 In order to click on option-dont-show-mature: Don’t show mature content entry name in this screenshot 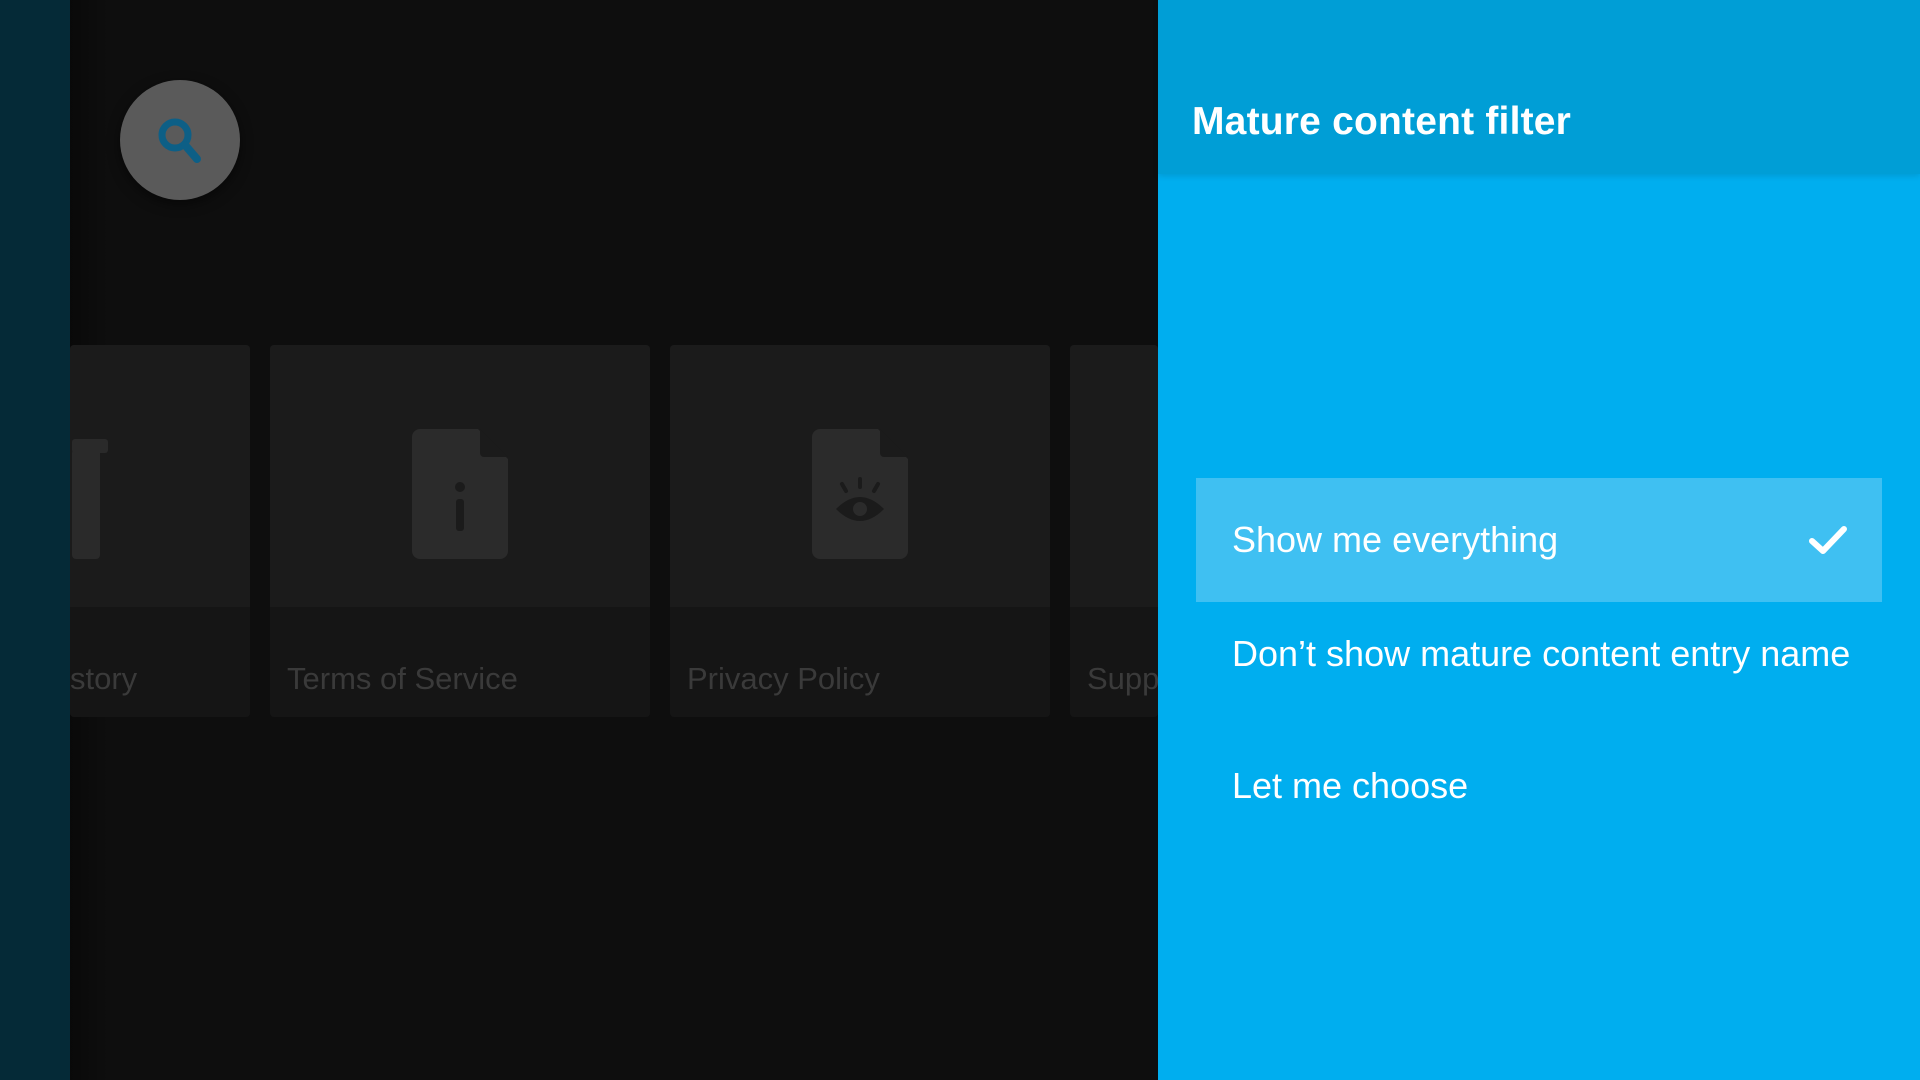, I will do `click(1539, 654)`.